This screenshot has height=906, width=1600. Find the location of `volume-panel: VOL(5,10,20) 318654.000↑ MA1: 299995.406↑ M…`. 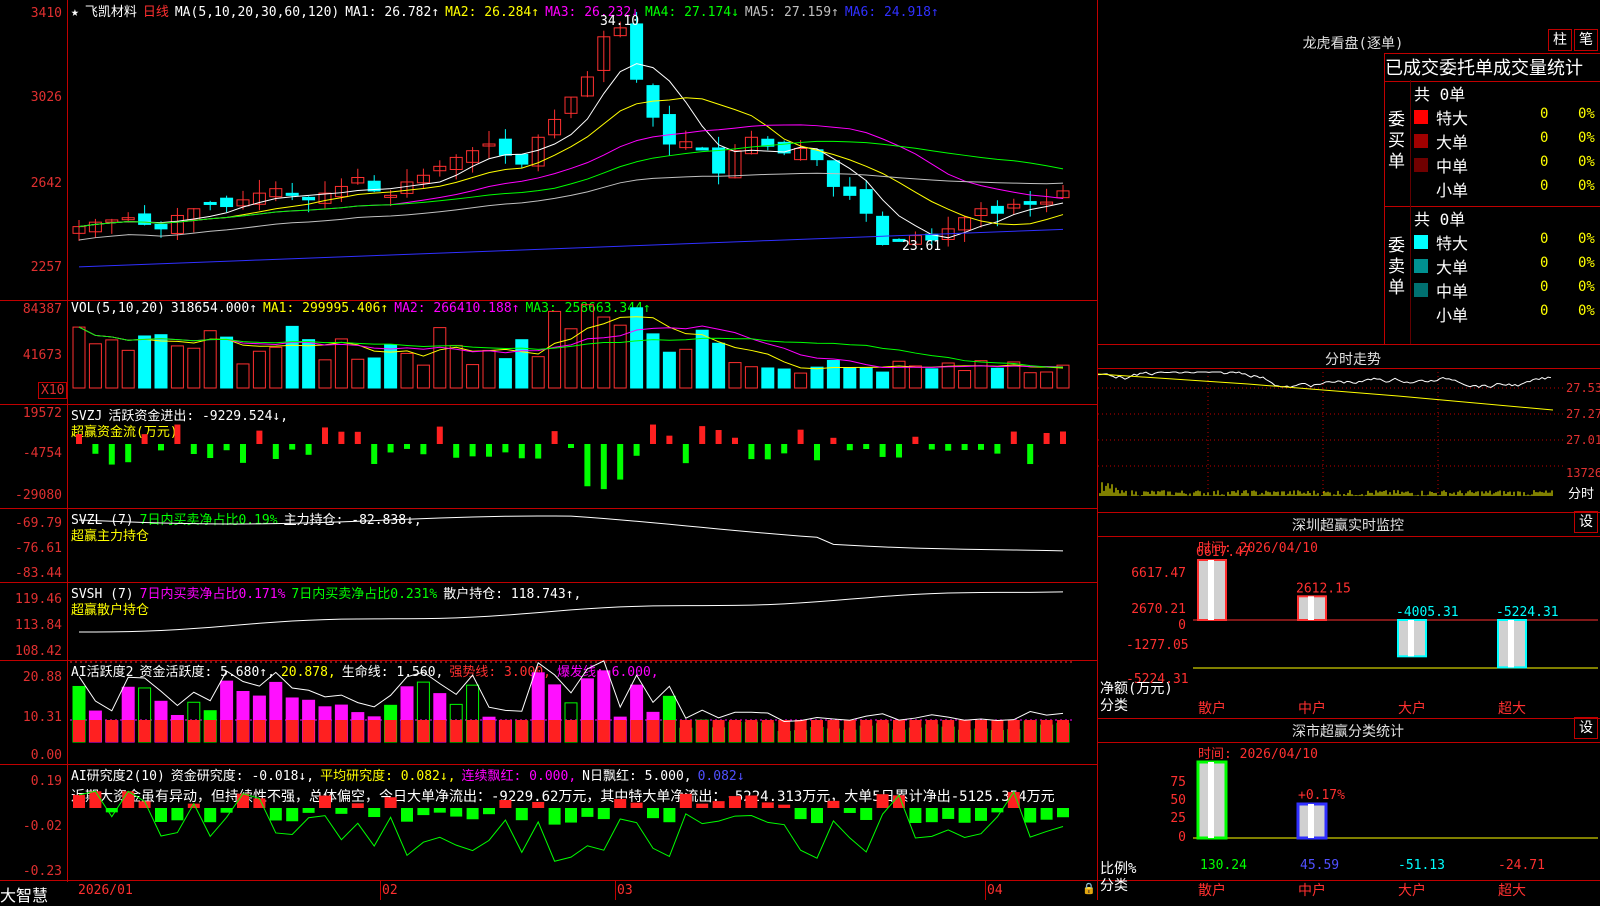

volume-panel: VOL(5,10,20) 318654.000↑ MA1: 299995.406↑ M… is located at coordinates (548, 352).